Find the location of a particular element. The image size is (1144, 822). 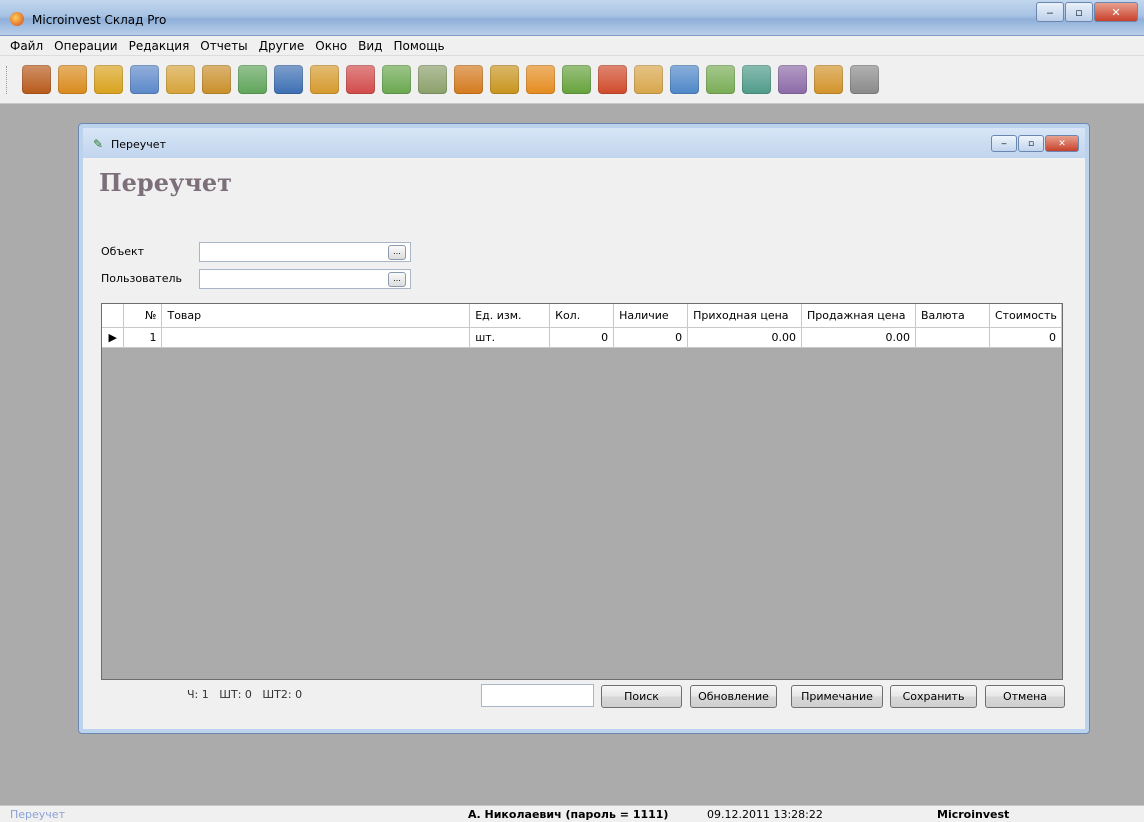

object-input is located at coordinates (305, 252).